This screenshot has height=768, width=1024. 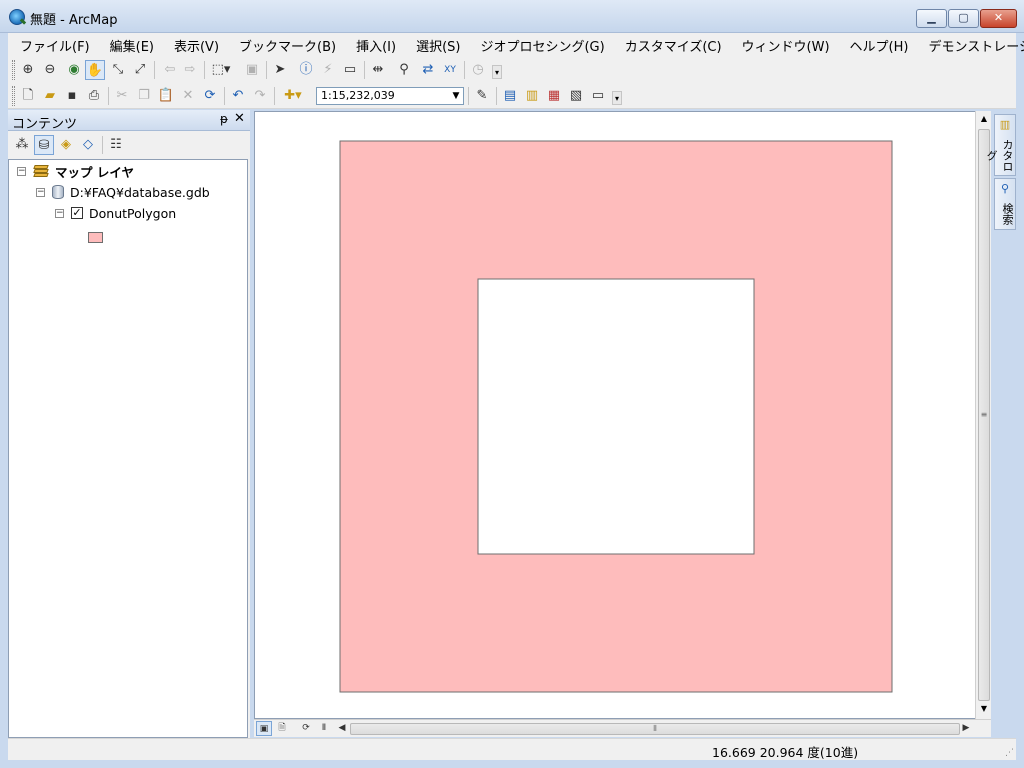 What do you see at coordinates (554, 96) in the screenshot?
I see `arctoolbox-icon: ▦` at bounding box center [554, 96].